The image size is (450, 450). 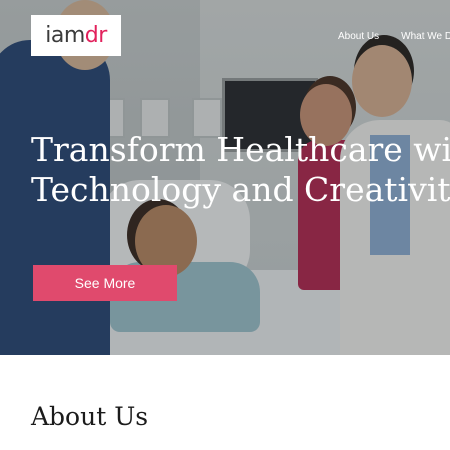 What do you see at coordinates (65, 35) in the screenshot?
I see `logo-text-iam: iam` at bounding box center [65, 35].